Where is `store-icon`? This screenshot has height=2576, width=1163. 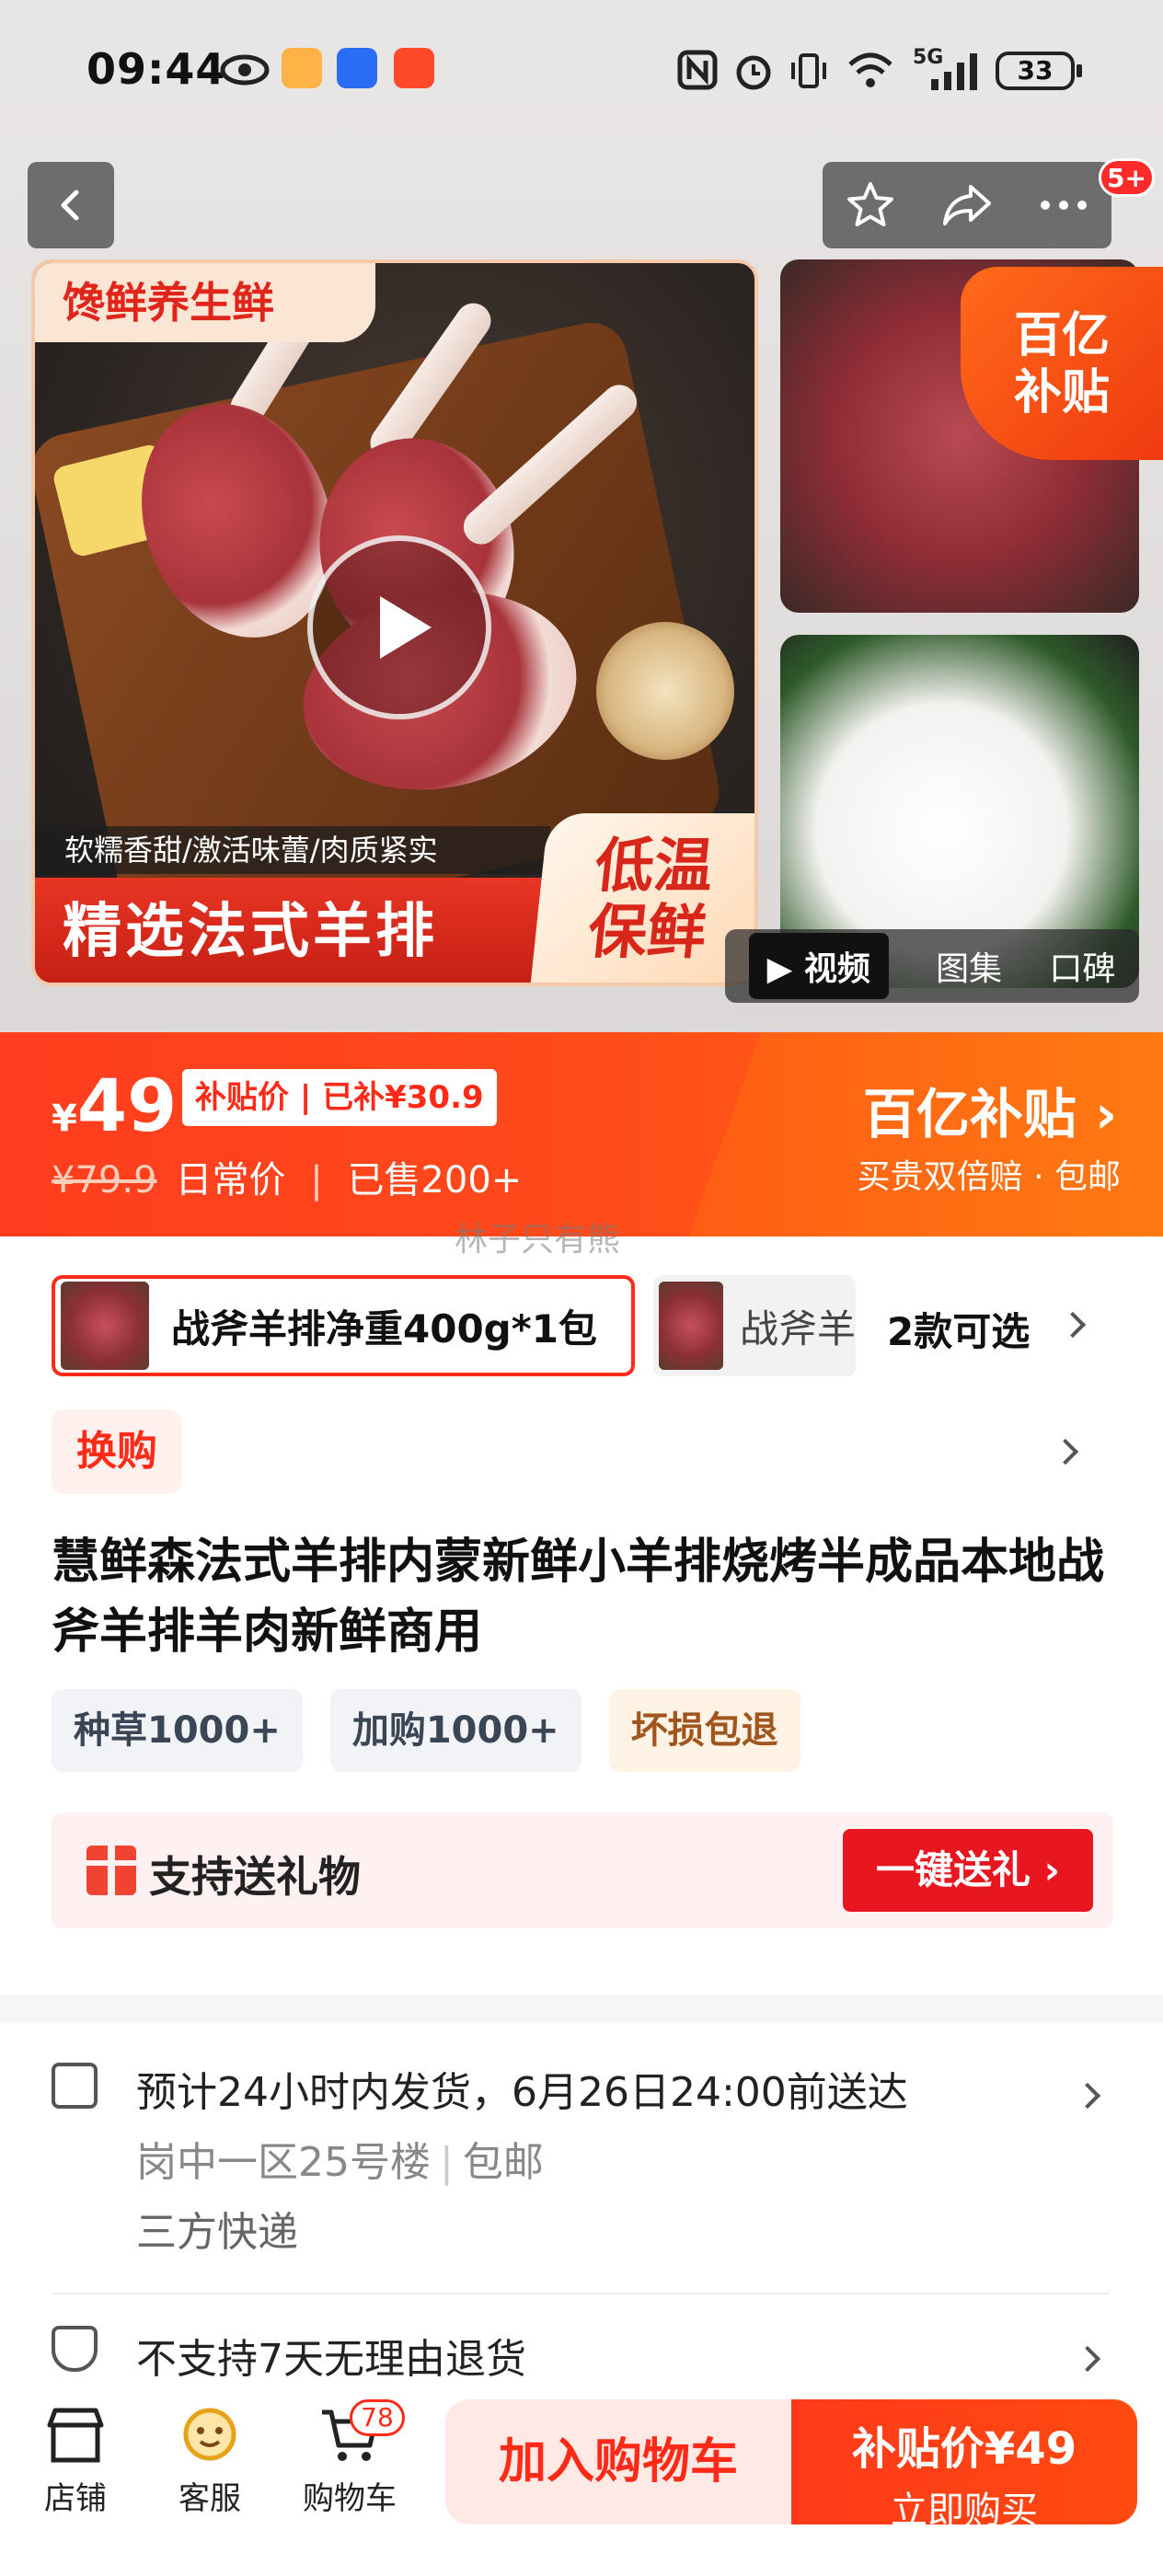 store-icon is located at coordinates (76, 2435).